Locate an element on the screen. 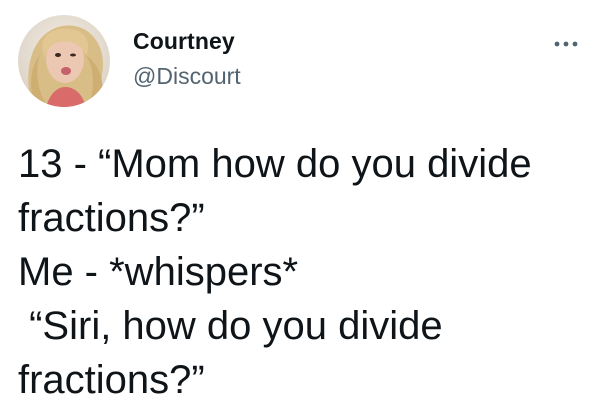 This screenshot has width=599, height=413. tweet-text-line: 13 - “Mom how do you divide is located at coordinates (275, 164).